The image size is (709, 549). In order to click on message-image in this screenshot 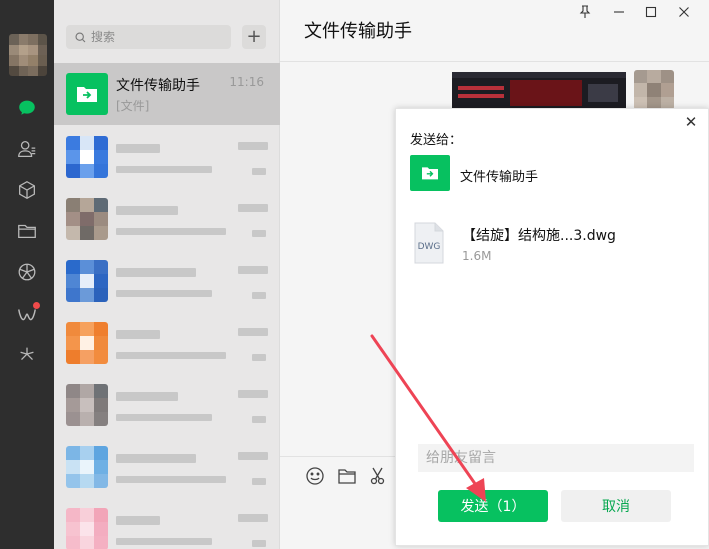, I will do `click(539, 90)`.